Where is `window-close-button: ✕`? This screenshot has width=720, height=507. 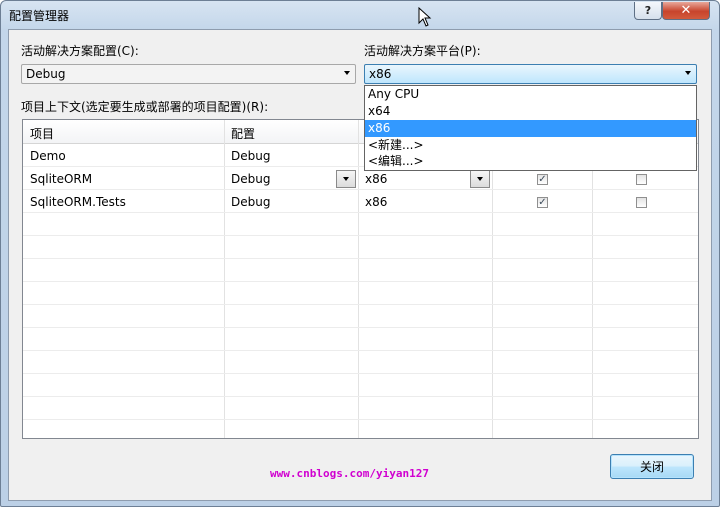
window-close-button: ✕ is located at coordinates (686, 11).